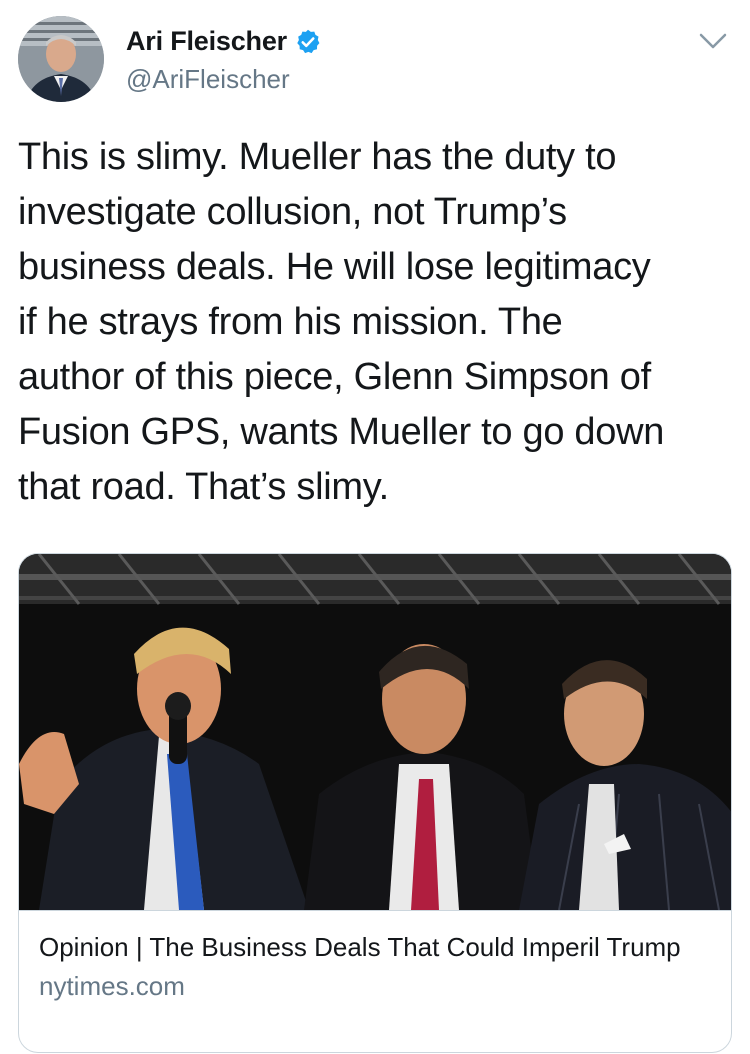  What do you see at coordinates (375, 60) in the screenshot?
I see `tweet-header: Ari Fleischer @AriFleischer` at bounding box center [375, 60].